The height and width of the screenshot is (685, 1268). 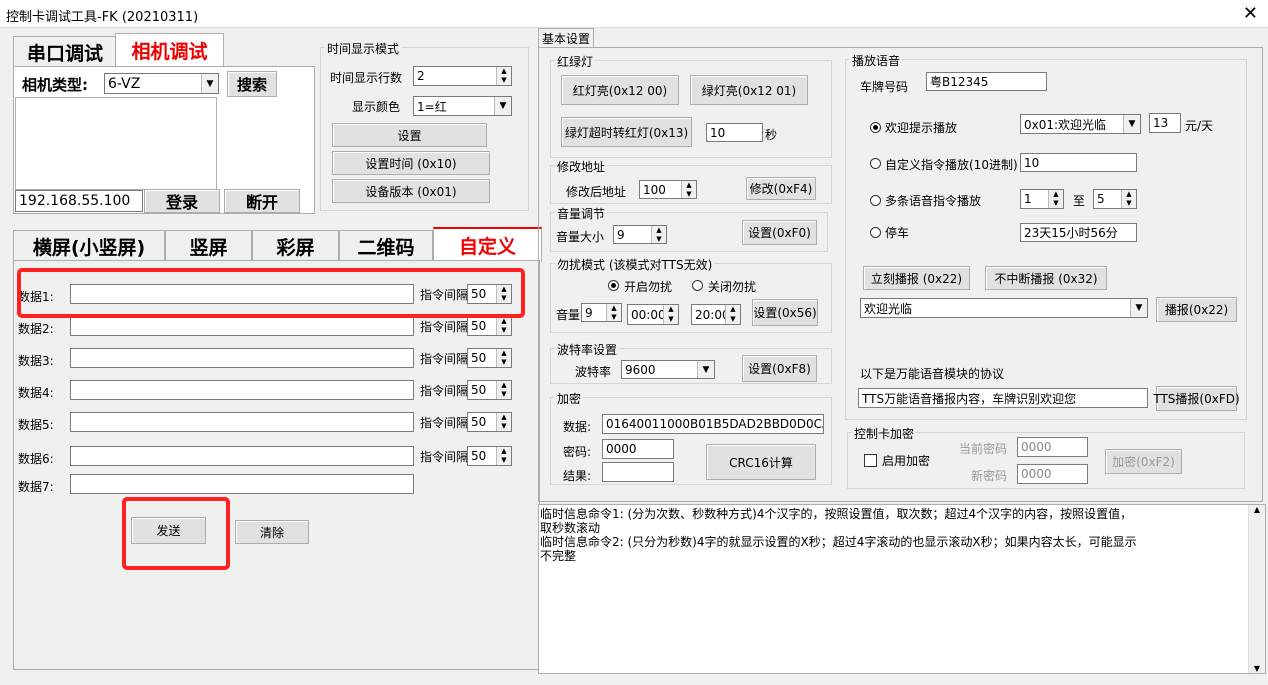 I want to click on data-row-label: 数据7:, so click(x=36, y=487).